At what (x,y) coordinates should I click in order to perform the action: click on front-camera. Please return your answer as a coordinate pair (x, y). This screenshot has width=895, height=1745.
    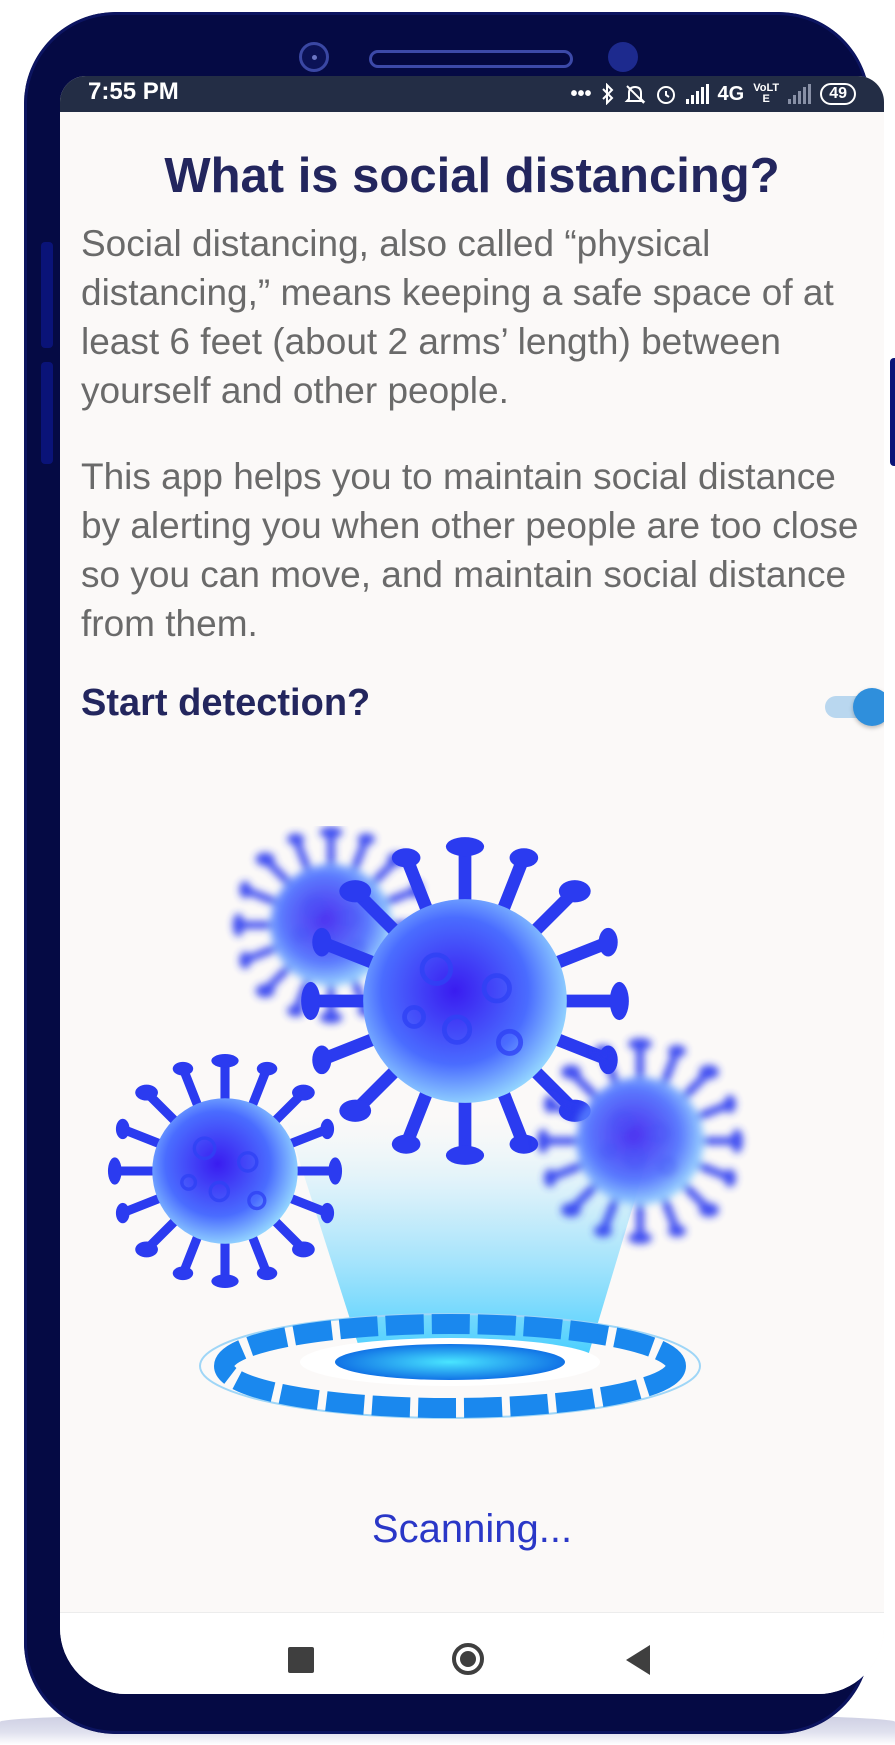
    Looking at the image, I should click on (314, 57).